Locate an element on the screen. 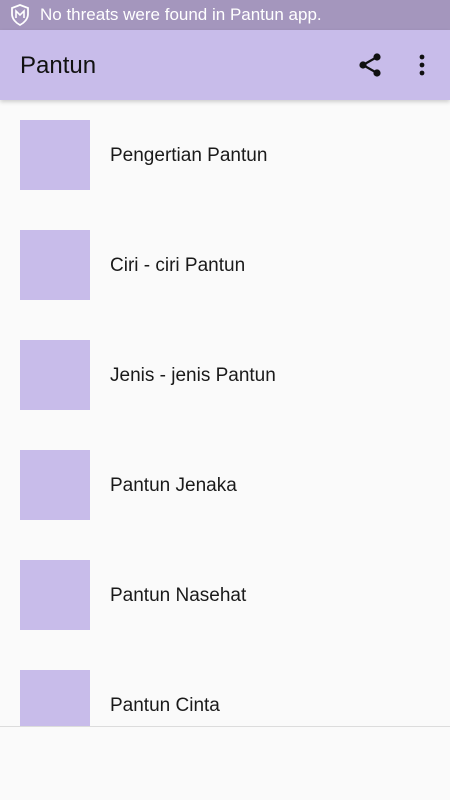 This screenshot has height=800, width=450. list-item: Pantun Jenaka is located at coordinates (225, 485).